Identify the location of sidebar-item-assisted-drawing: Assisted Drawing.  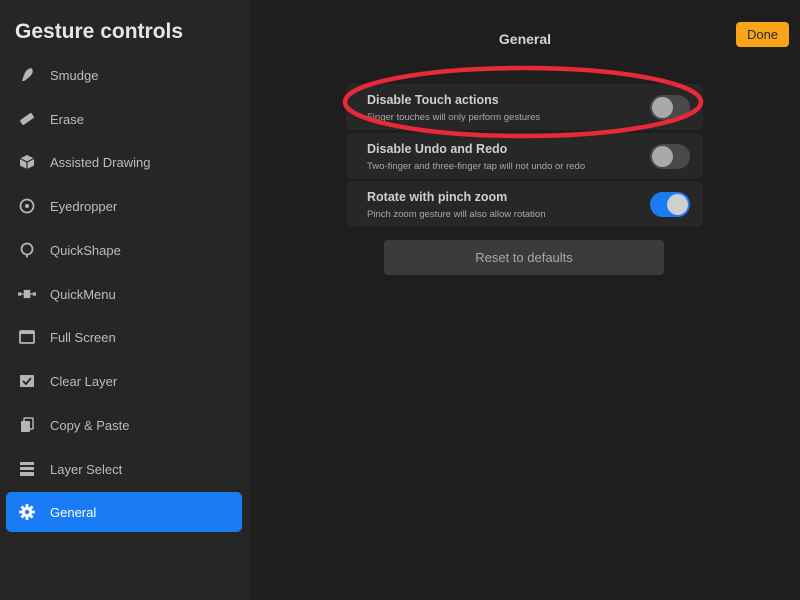
(124, 162).